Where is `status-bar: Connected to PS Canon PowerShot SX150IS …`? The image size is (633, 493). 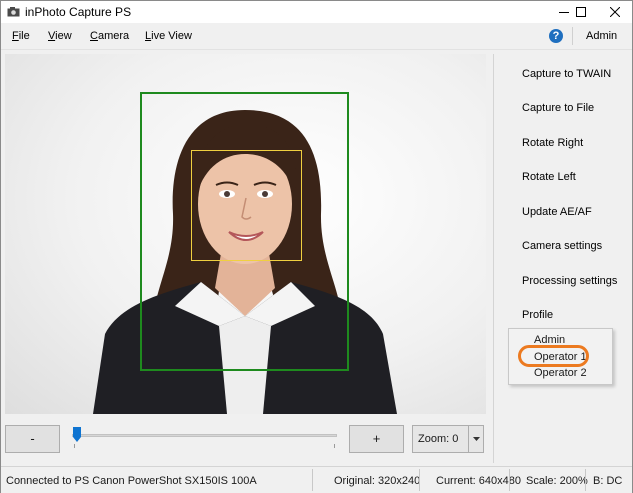
status-bar: Connected to PS Canon PowerShot SX150IS … is located at coordinates (316, 479).